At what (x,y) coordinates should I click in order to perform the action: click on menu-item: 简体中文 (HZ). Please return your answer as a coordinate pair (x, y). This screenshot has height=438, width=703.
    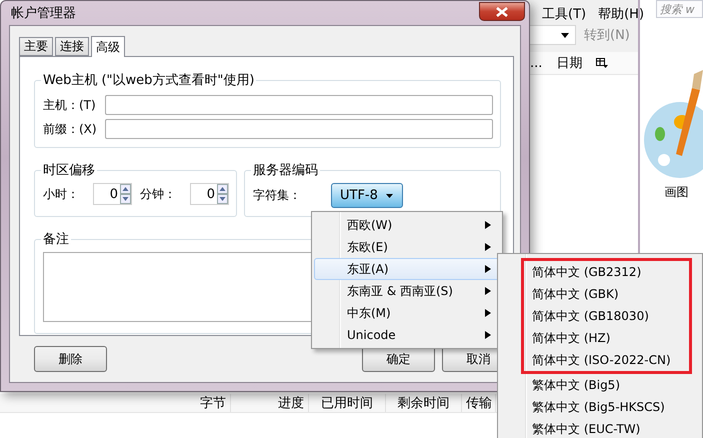
    Looking at the image, I should click on (606, 338).